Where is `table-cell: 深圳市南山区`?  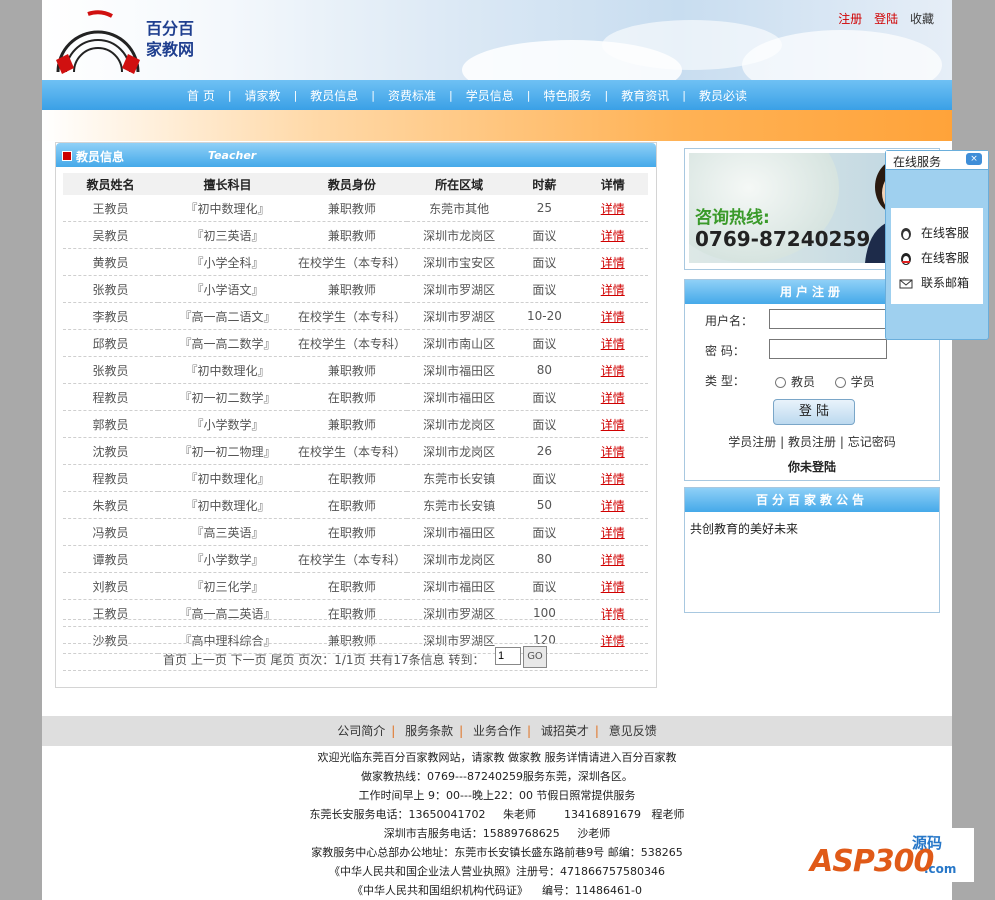
table-cell: 深圳市南山区 is located at coordinates (459, 343).